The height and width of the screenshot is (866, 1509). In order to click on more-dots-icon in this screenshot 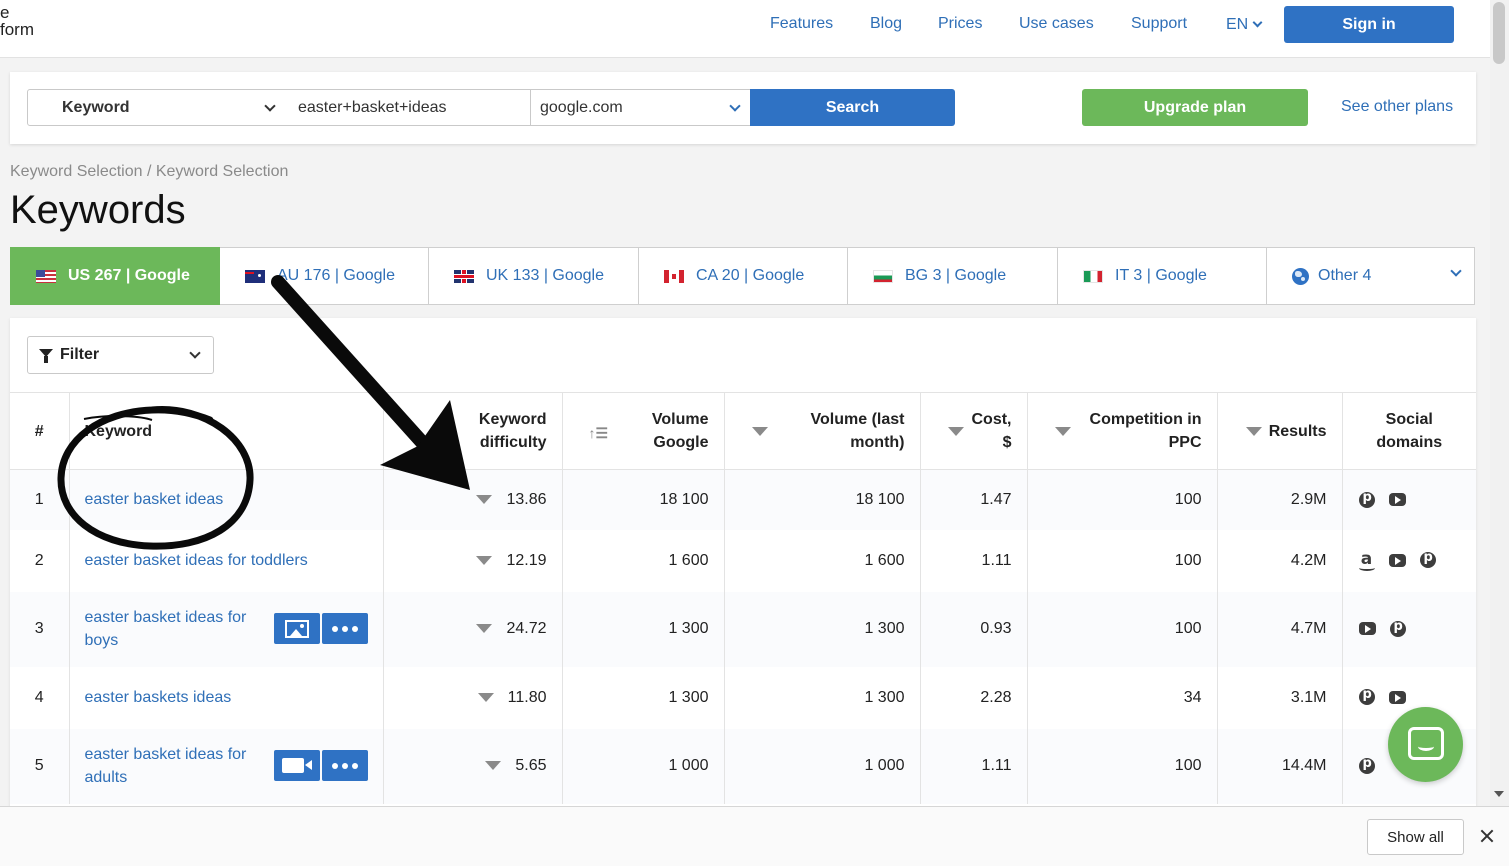, I will do `click(344, 628)`.